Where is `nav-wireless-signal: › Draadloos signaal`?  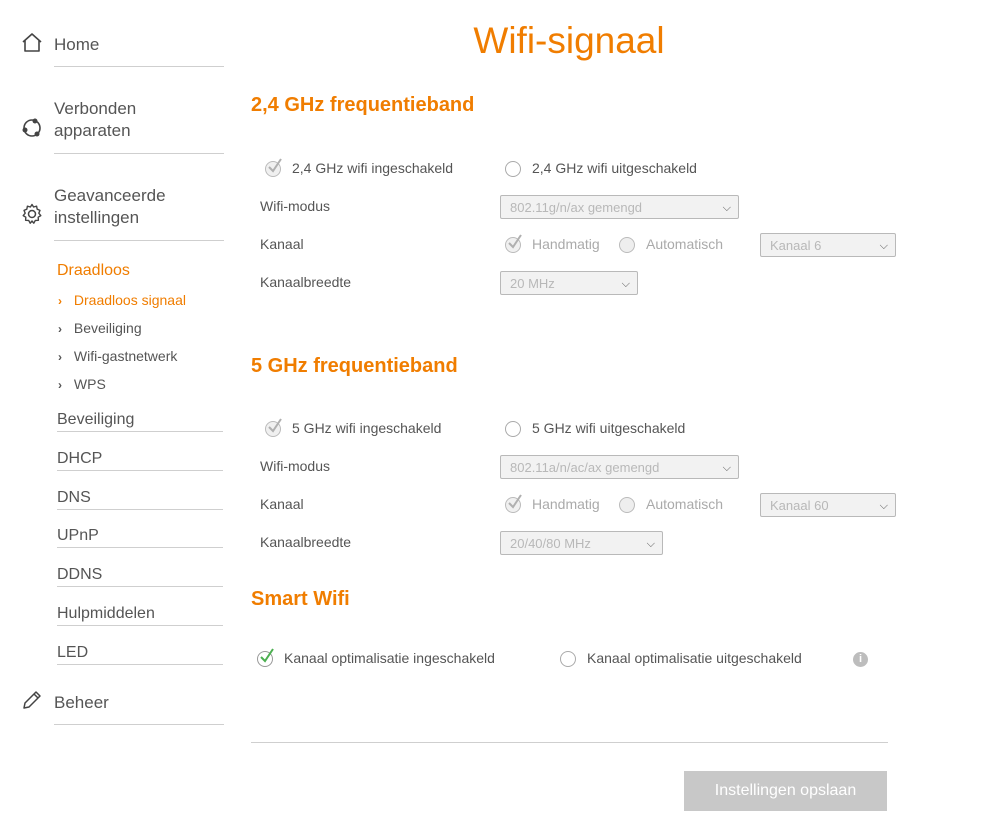
nav-wireless-signal: › Draadloos signaal is located at coordinates (122, 300).